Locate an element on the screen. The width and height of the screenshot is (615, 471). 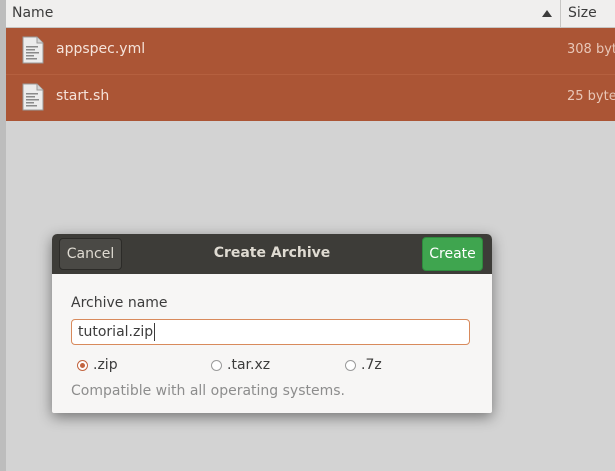
column-header-size: Size is located at coordinates (582, 13).